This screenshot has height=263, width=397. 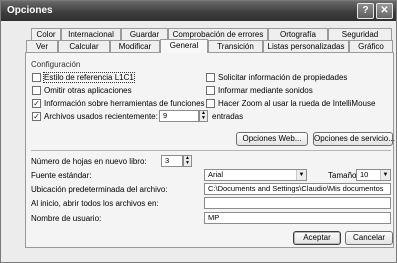 I want to click on request-properties-checkbox, so click(x=210, y=77).